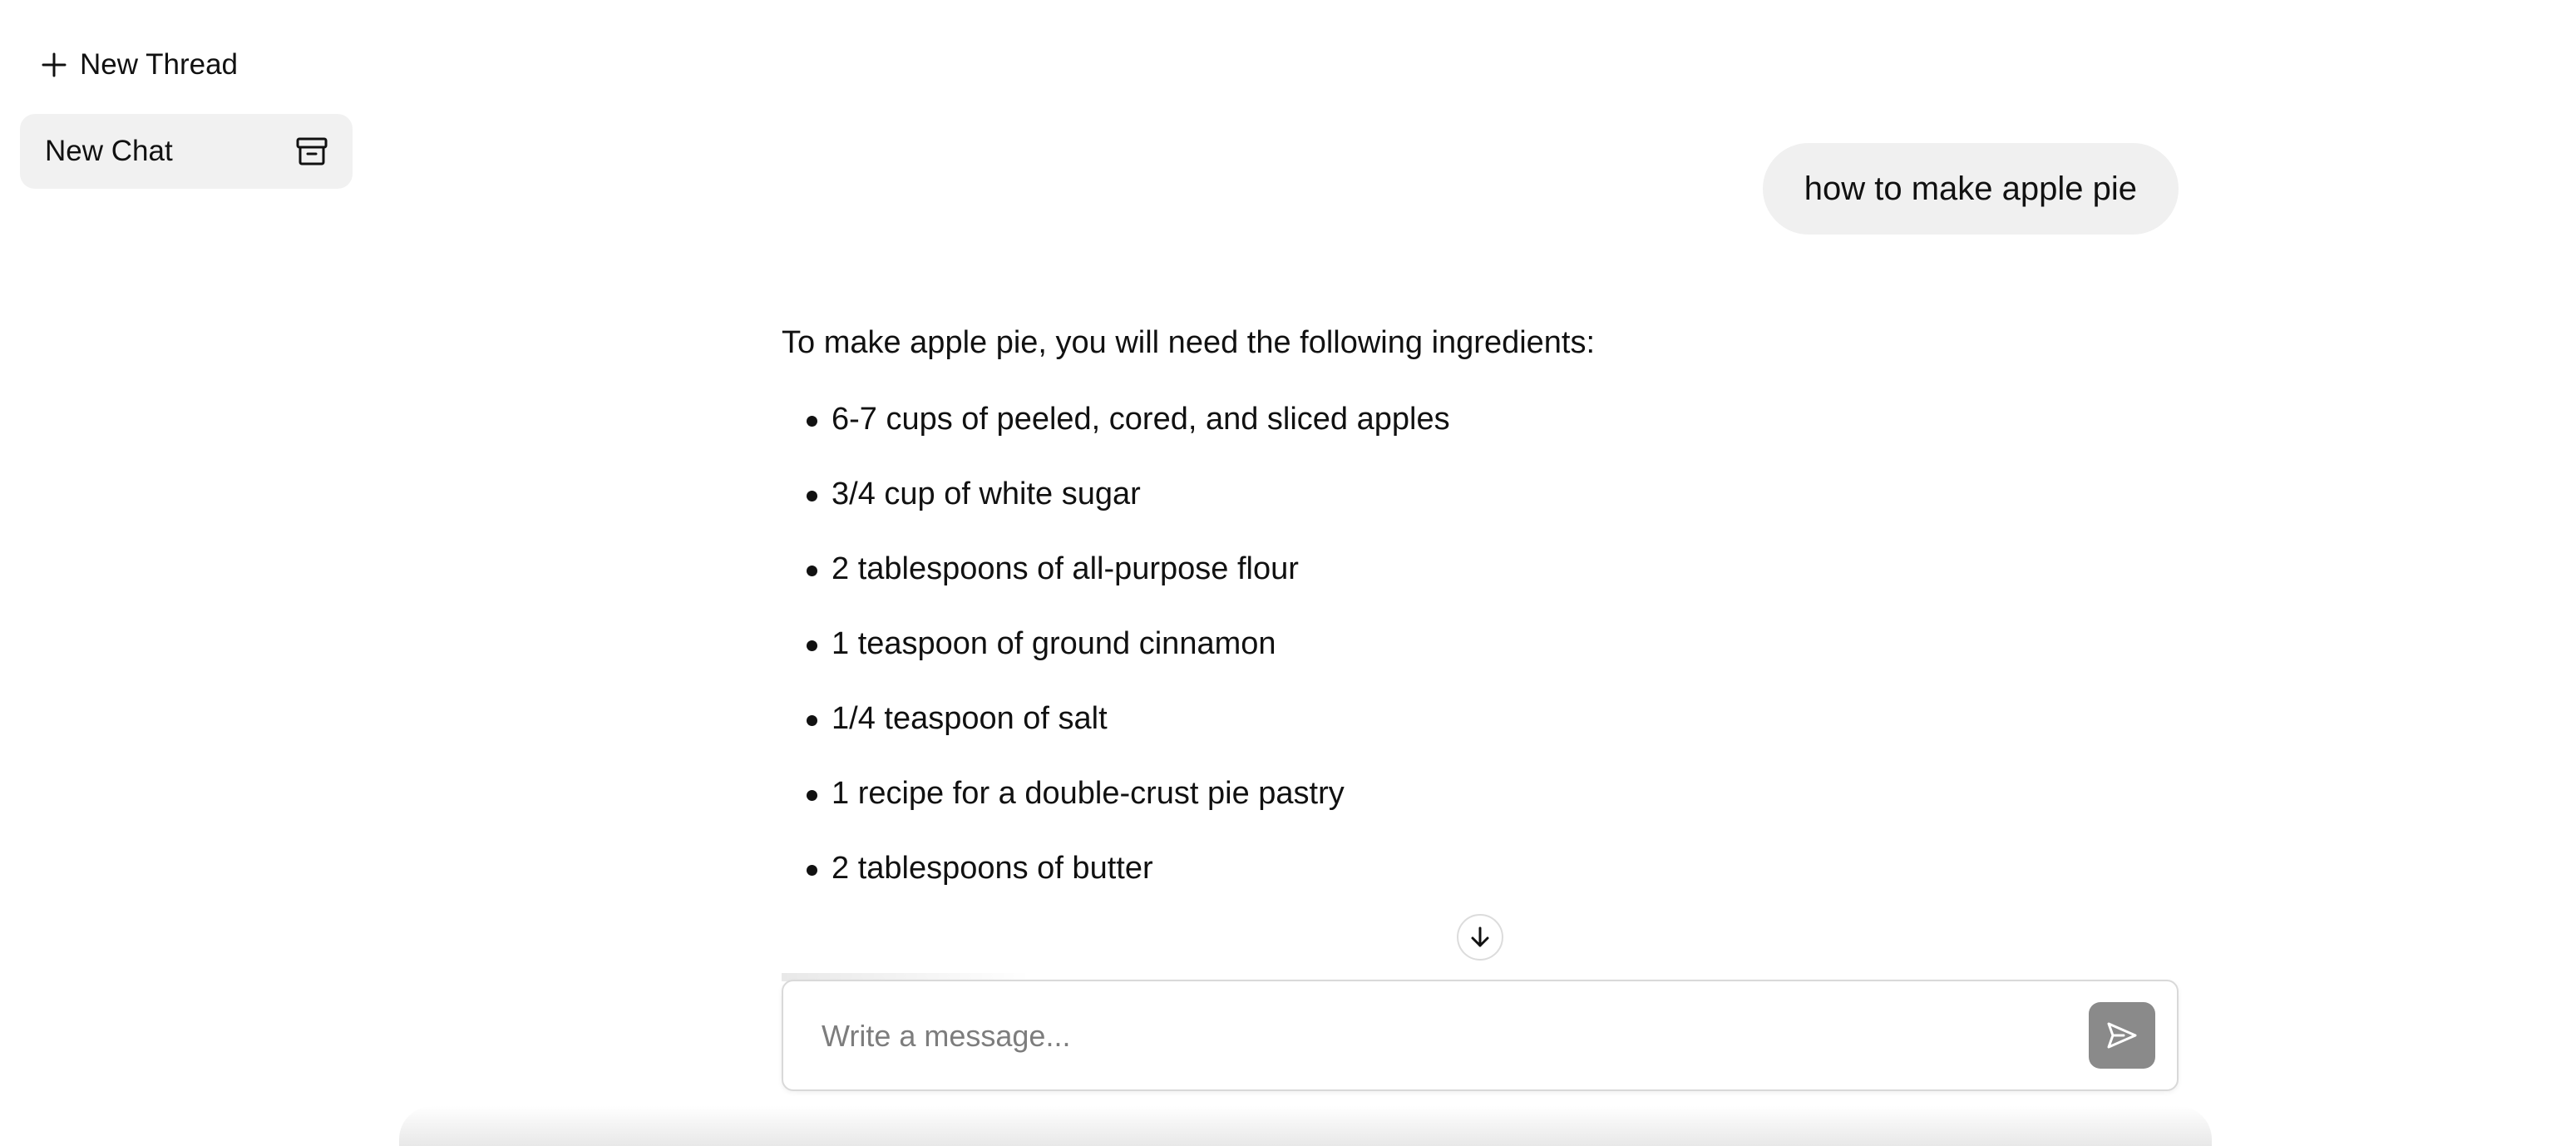 The height and width of the screenshot is (1146, 2576). I want to click on list-item: 2 tablespoons of butter, so click(1493, 881).